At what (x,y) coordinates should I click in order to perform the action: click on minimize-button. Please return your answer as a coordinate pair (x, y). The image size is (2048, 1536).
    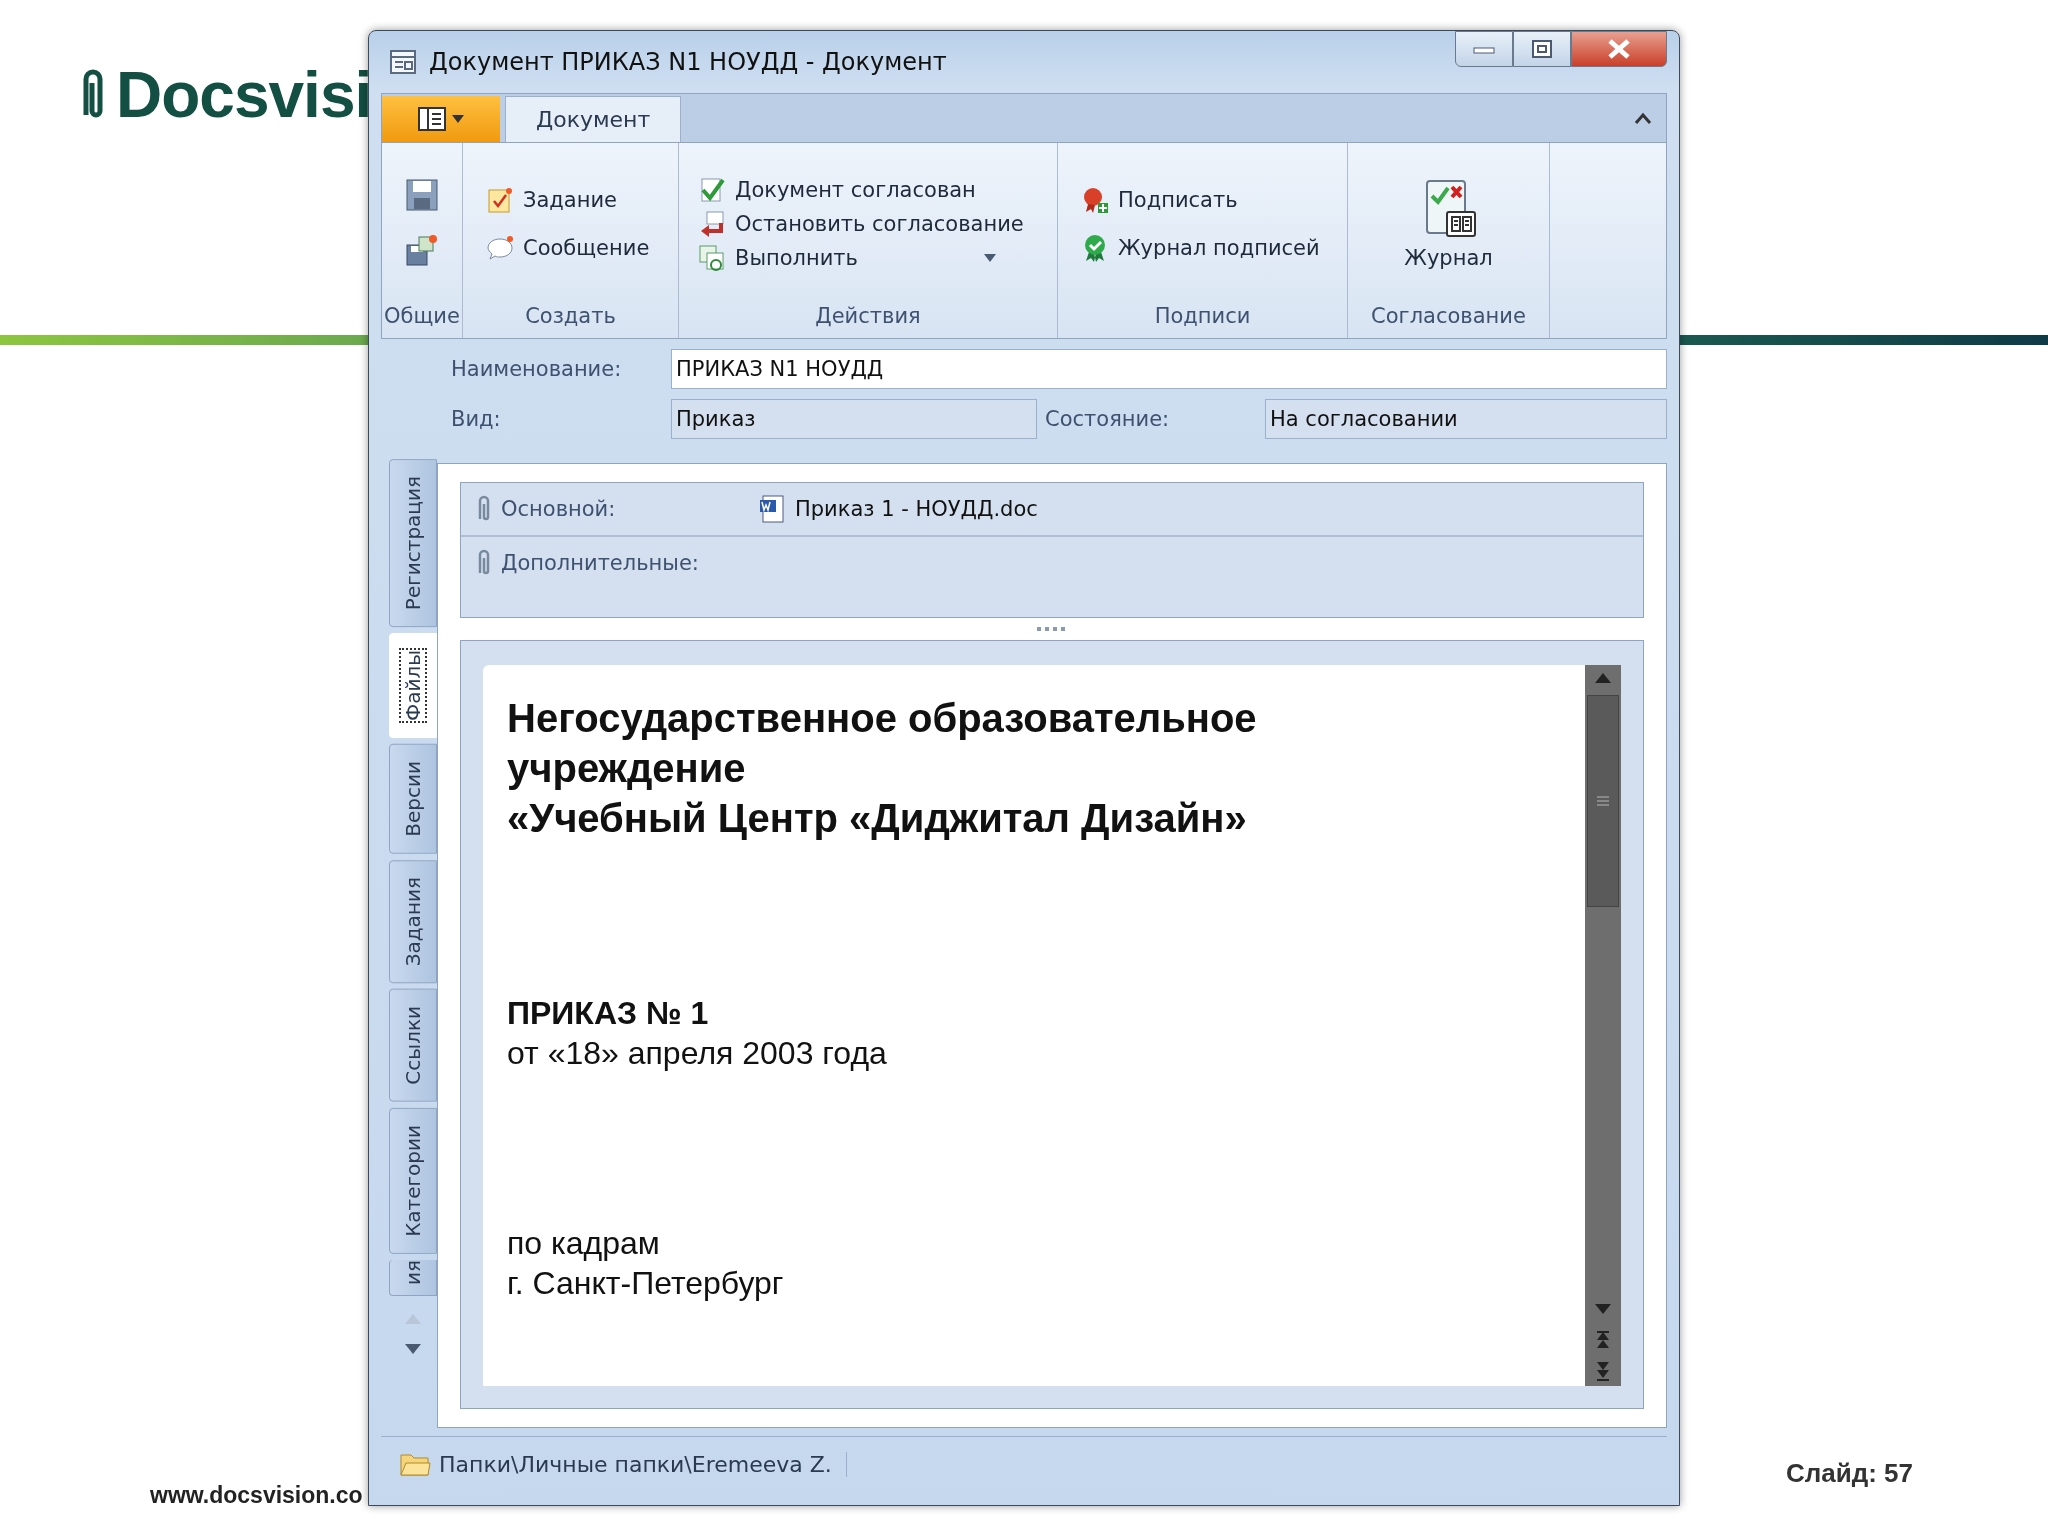
    Looking at the image, I should click on (1484, 49).